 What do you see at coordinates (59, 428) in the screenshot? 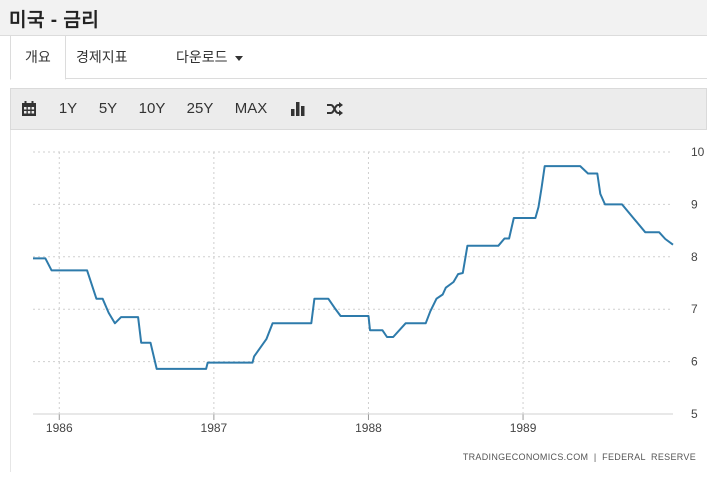
I see `x-tick-label: 1986` at bounding box center [59, 428].